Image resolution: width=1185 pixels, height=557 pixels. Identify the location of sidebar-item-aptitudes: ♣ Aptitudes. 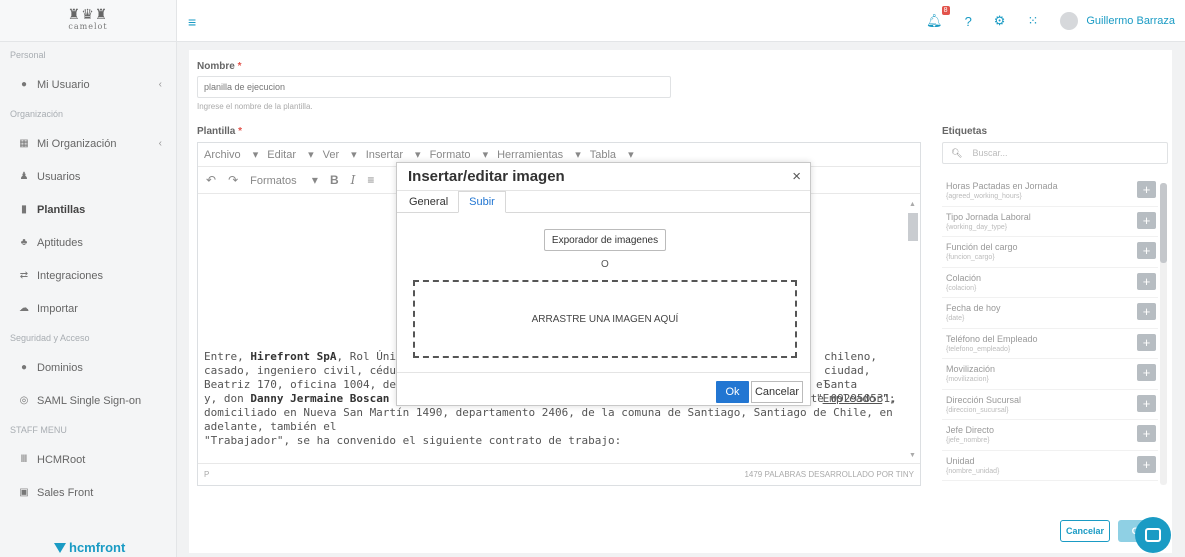
(88, 242).